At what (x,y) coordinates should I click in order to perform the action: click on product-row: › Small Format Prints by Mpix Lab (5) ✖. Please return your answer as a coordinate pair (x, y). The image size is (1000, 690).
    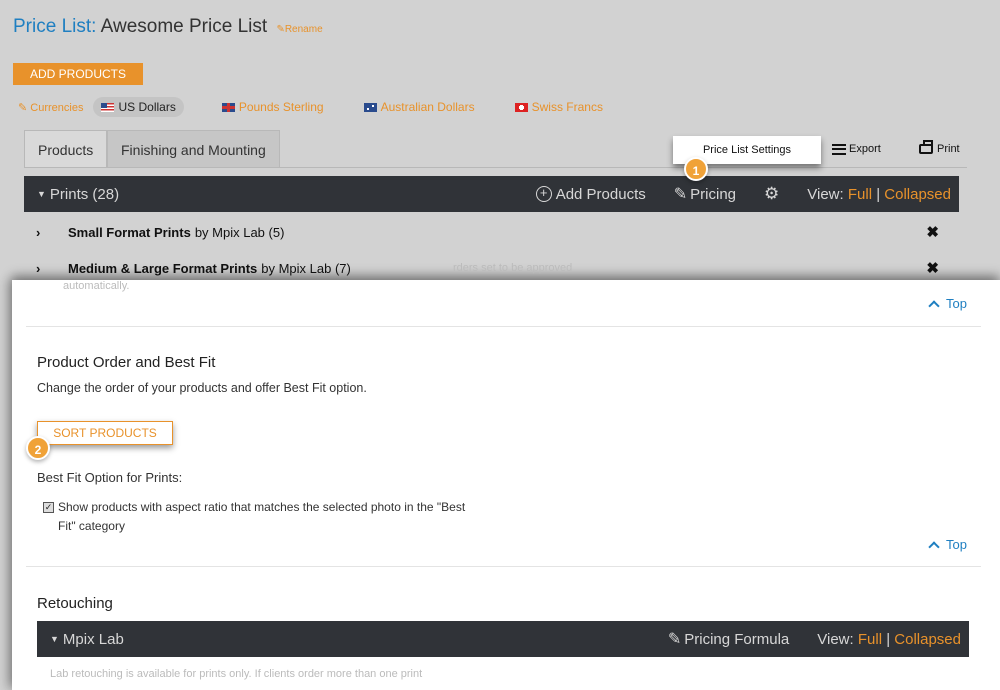
    Looking at the image, I should click on (491, 232).